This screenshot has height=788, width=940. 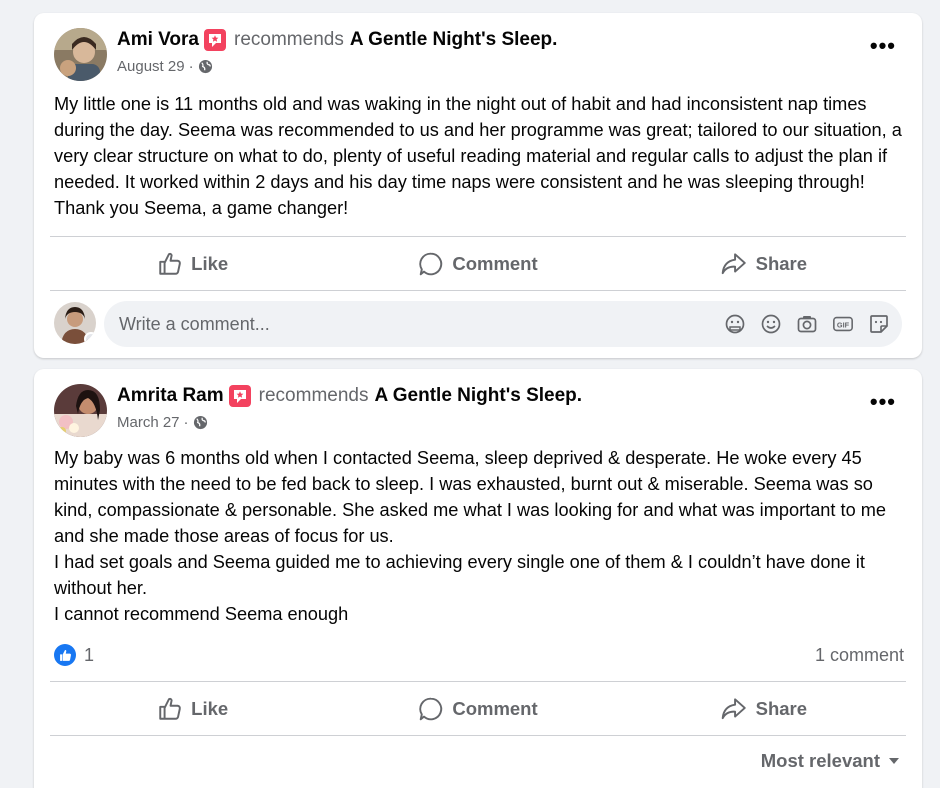 I want to click on comment-sort-dropdown: Most relevant, so click(x=830, y=761).